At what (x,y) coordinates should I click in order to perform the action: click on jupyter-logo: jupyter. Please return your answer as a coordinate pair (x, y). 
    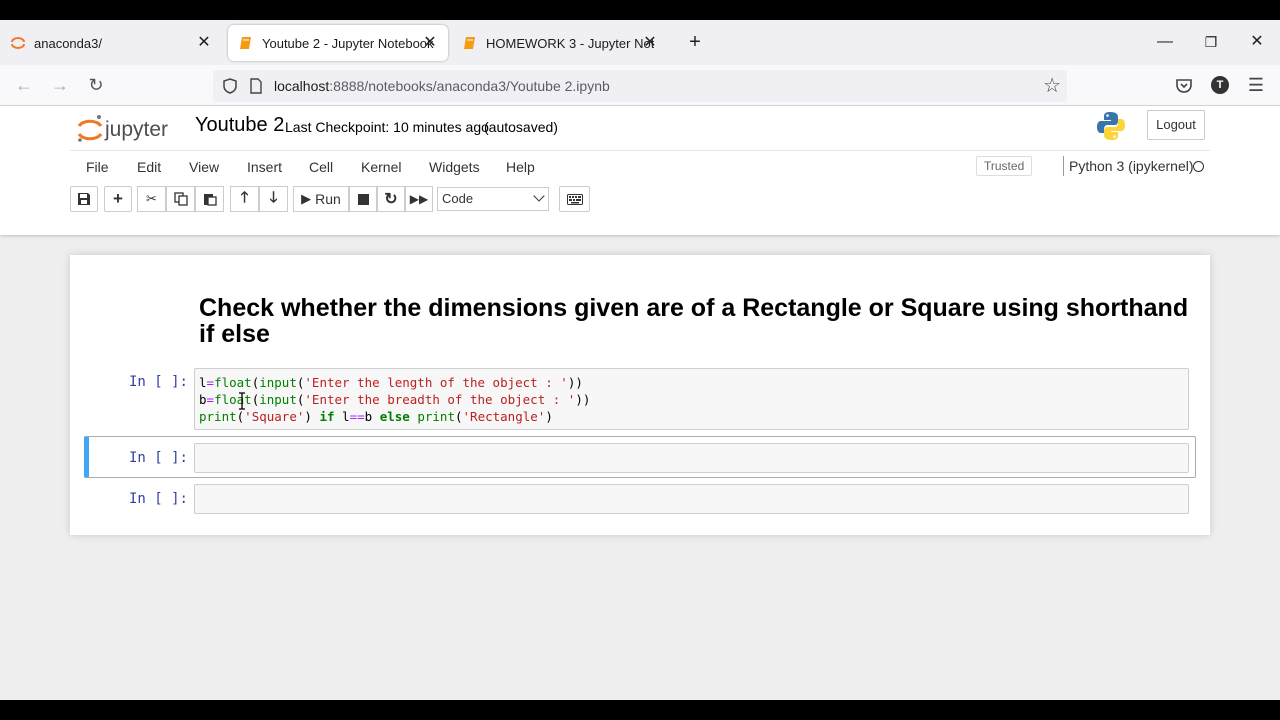
    Looking at the image, I should click on (130, 129).